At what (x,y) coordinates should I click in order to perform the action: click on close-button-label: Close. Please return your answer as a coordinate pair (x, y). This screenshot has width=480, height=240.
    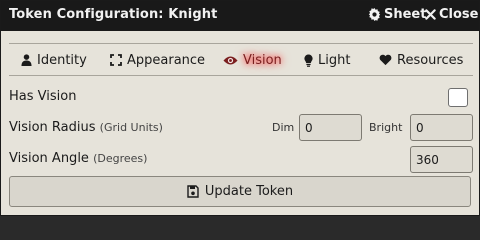
    Looking at the image, I should click on (459, 14).